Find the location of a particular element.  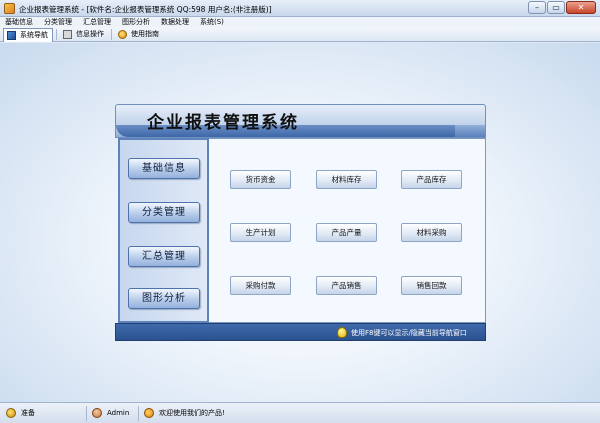

status-welcome: 欢迎使用我们的产品! is located at coordinates (184, 413).